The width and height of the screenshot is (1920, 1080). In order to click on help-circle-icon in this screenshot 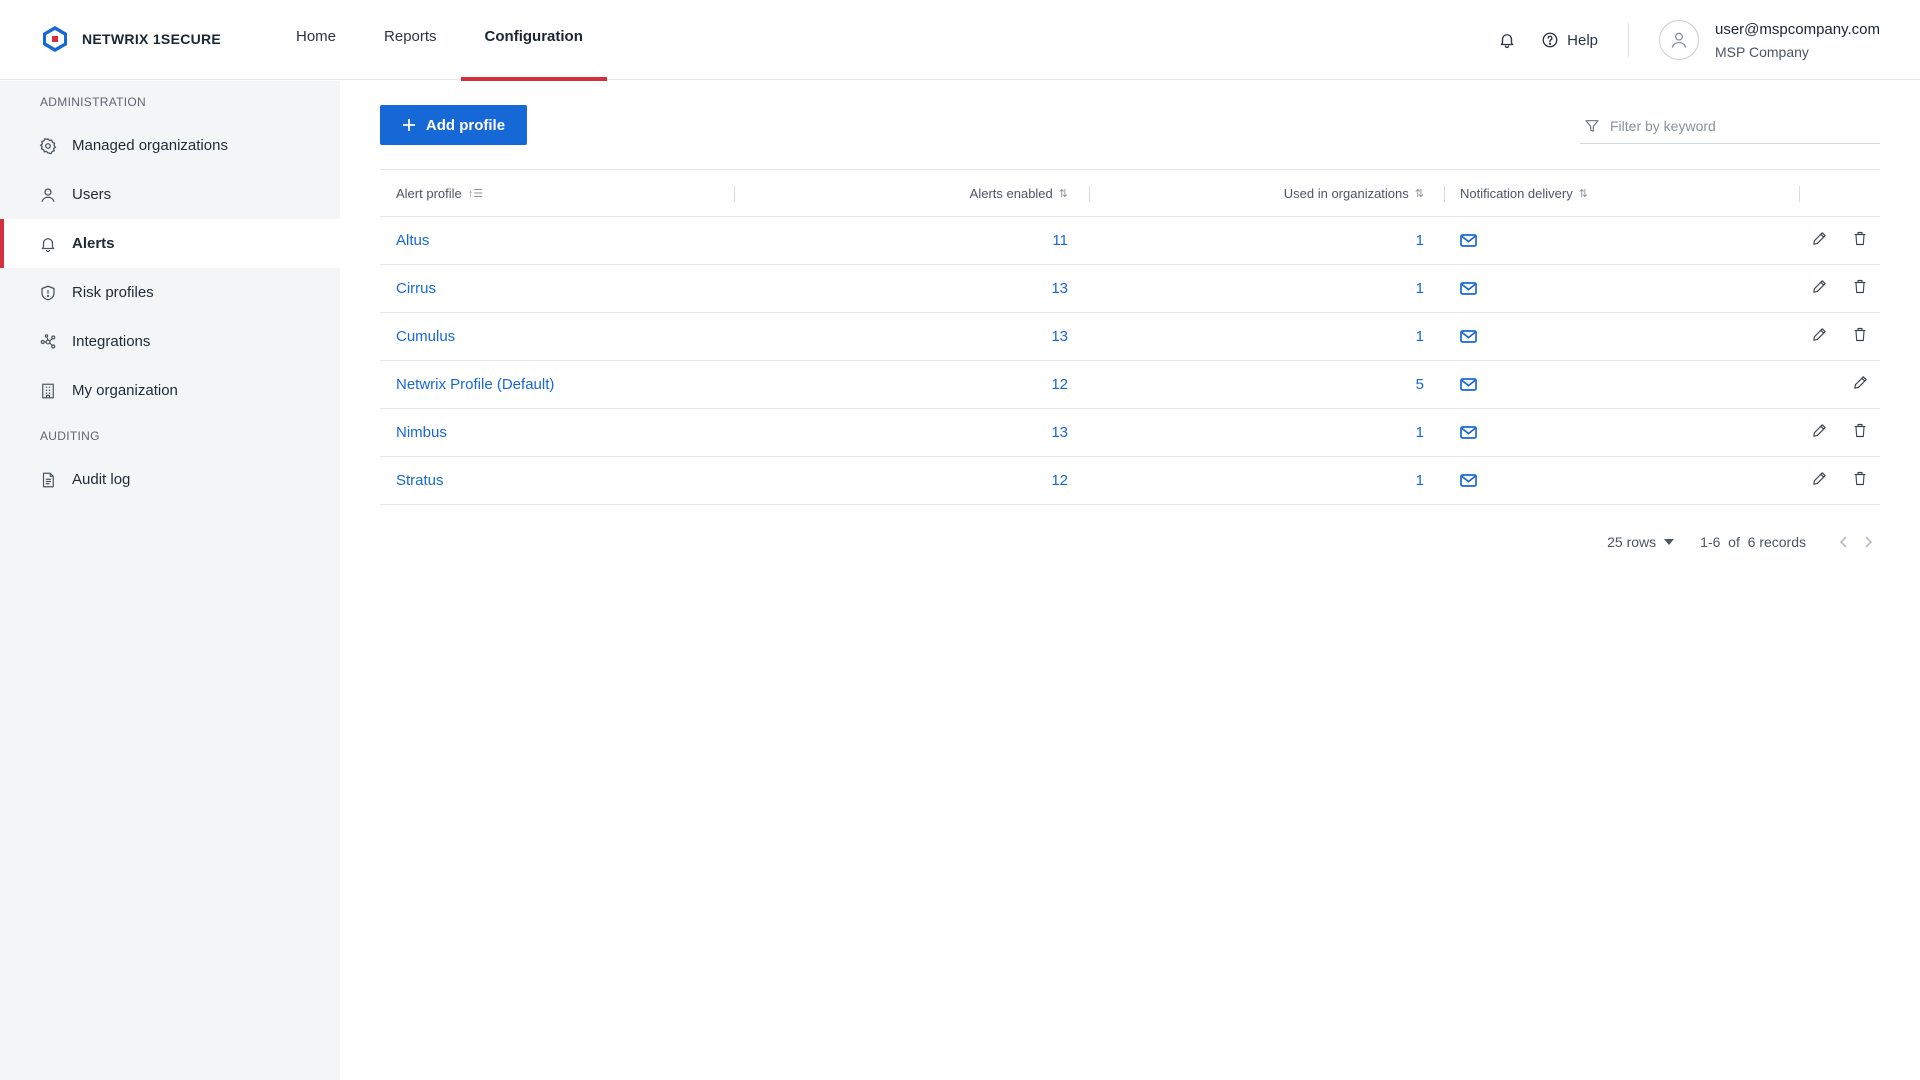, I will do `click(1550, 40)`.